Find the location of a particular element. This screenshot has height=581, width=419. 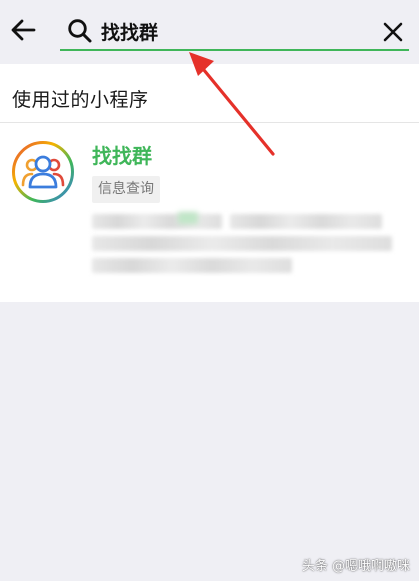

section-divider is located at coordinates (209, 122).